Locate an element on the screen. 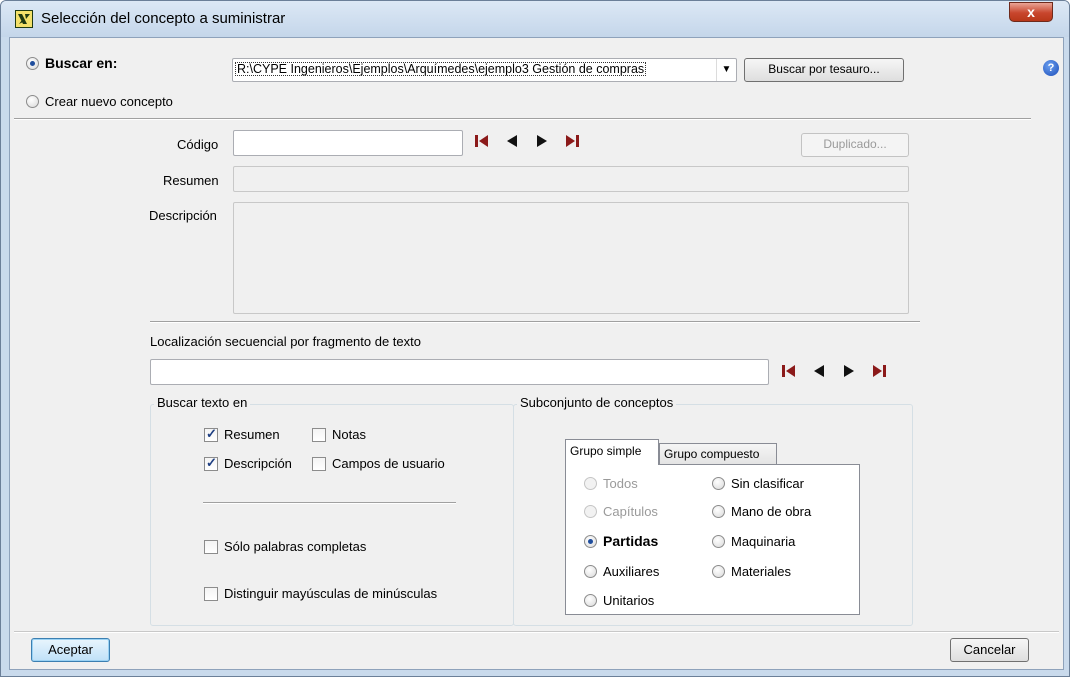 The width and height of the screenshot is (1070, 677). distinguir-checkbox is located at coordinates (211, 594).